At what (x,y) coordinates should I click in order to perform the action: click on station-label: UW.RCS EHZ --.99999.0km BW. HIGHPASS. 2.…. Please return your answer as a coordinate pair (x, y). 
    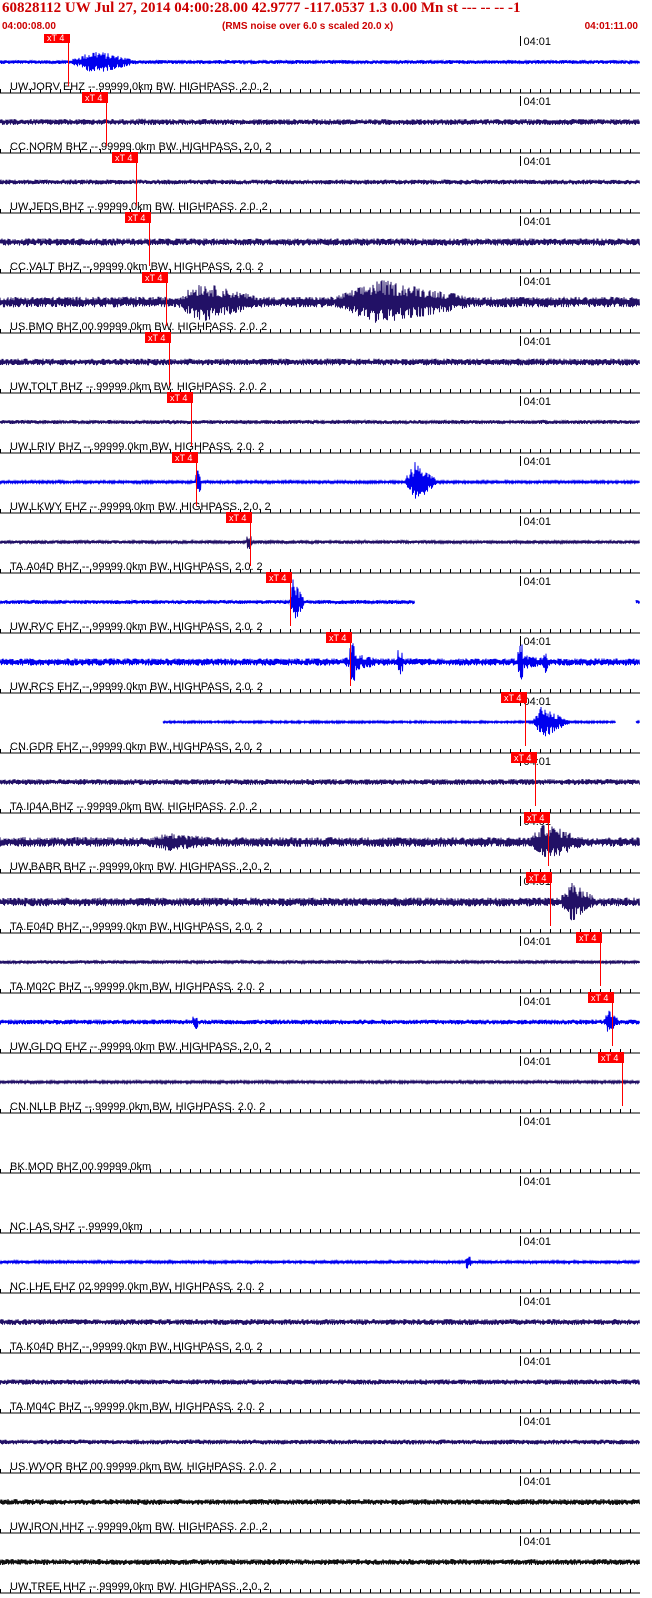
    Looking at the image, I should click on (136, 687).